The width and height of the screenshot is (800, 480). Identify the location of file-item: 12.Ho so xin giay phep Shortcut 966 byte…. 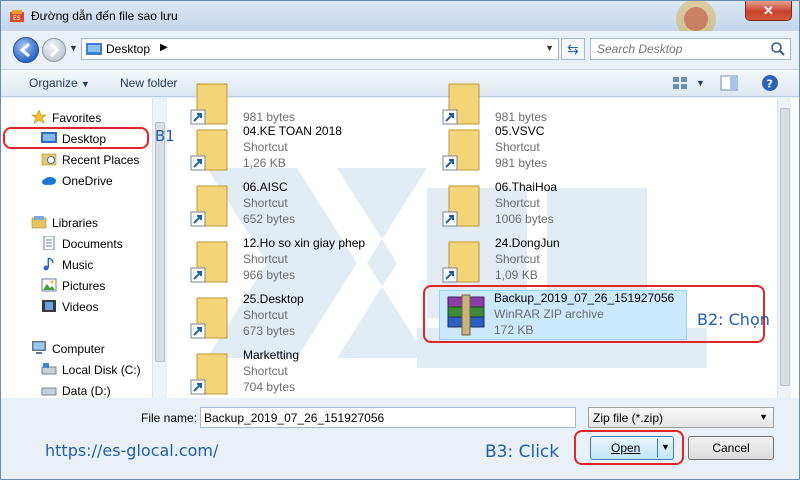
(299, 264).